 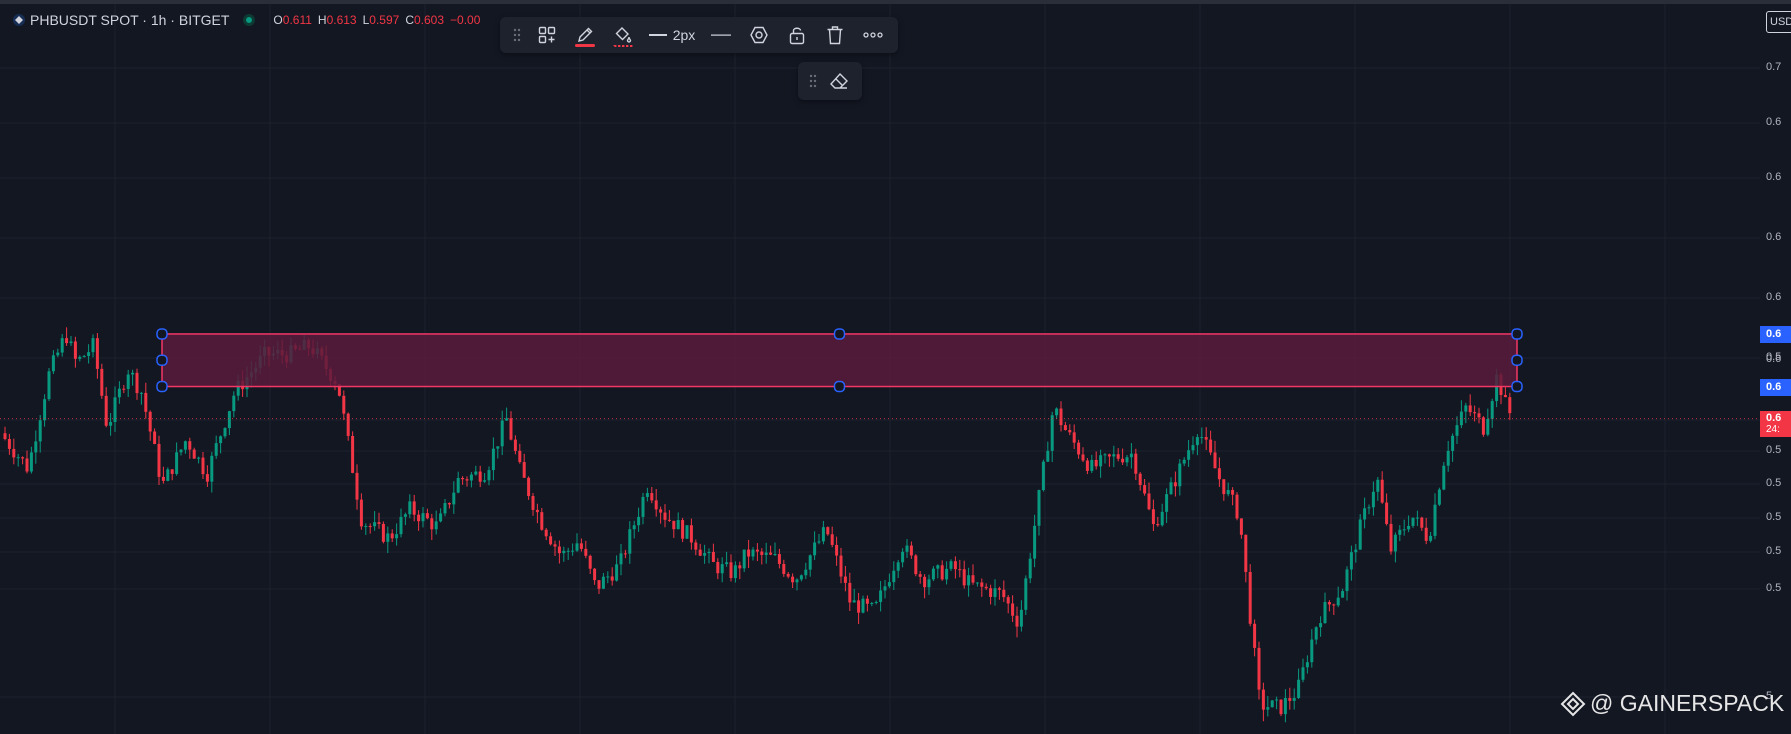 I want to click on templates-icon, so click(x=547, y=35).